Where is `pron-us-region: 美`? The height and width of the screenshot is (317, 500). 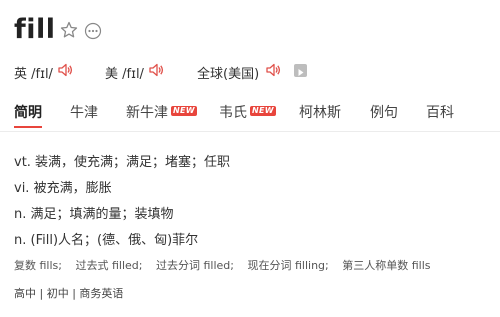 pron-us-region: 美 is located at coordinates (112, 74).